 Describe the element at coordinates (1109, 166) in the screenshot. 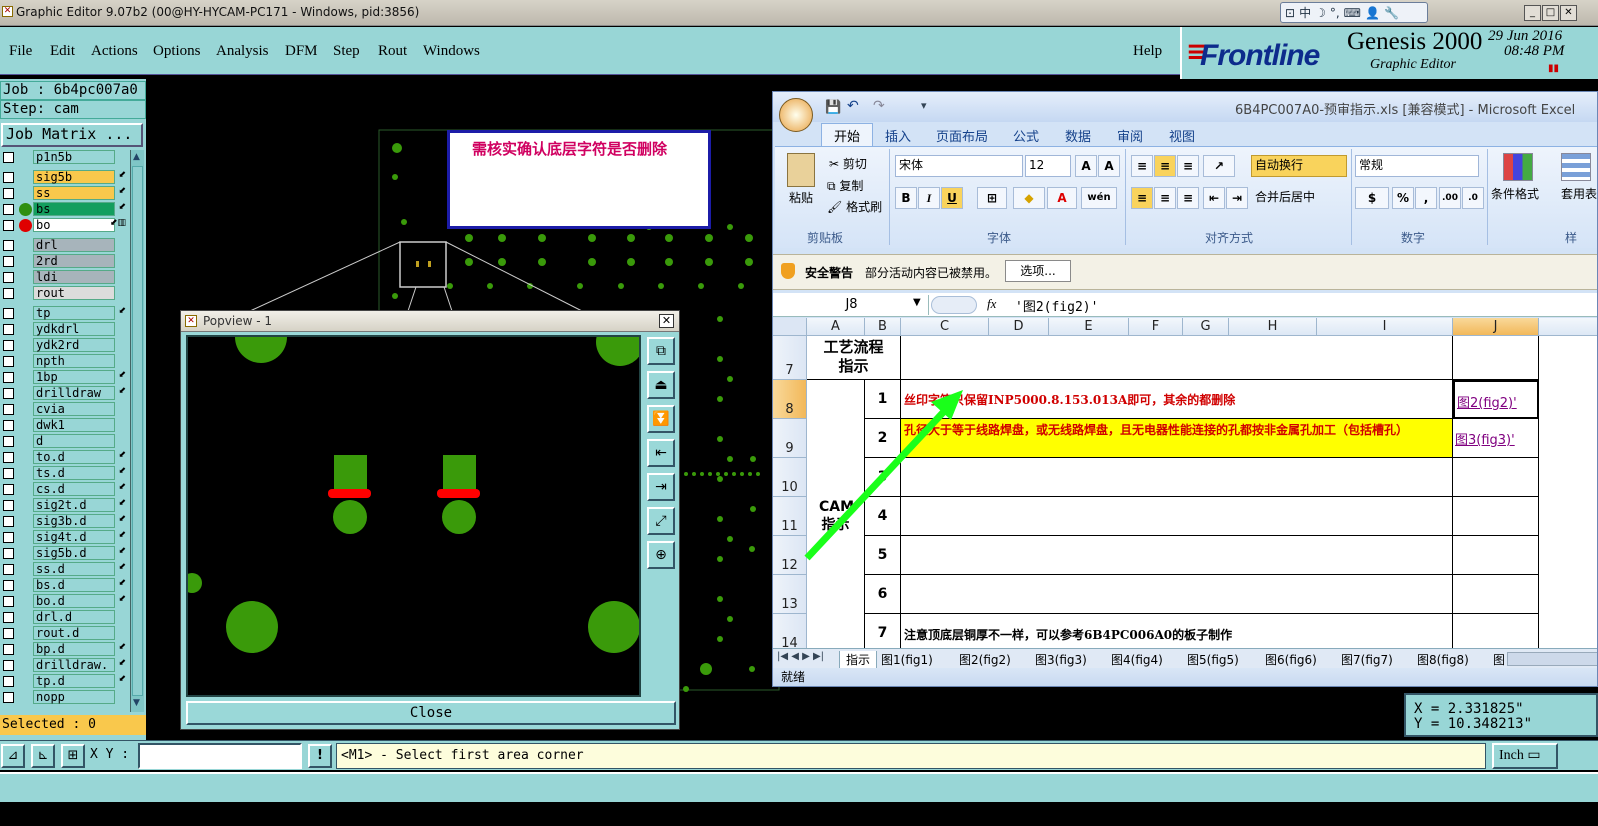

I see `shrink-font-button: A` at that location.